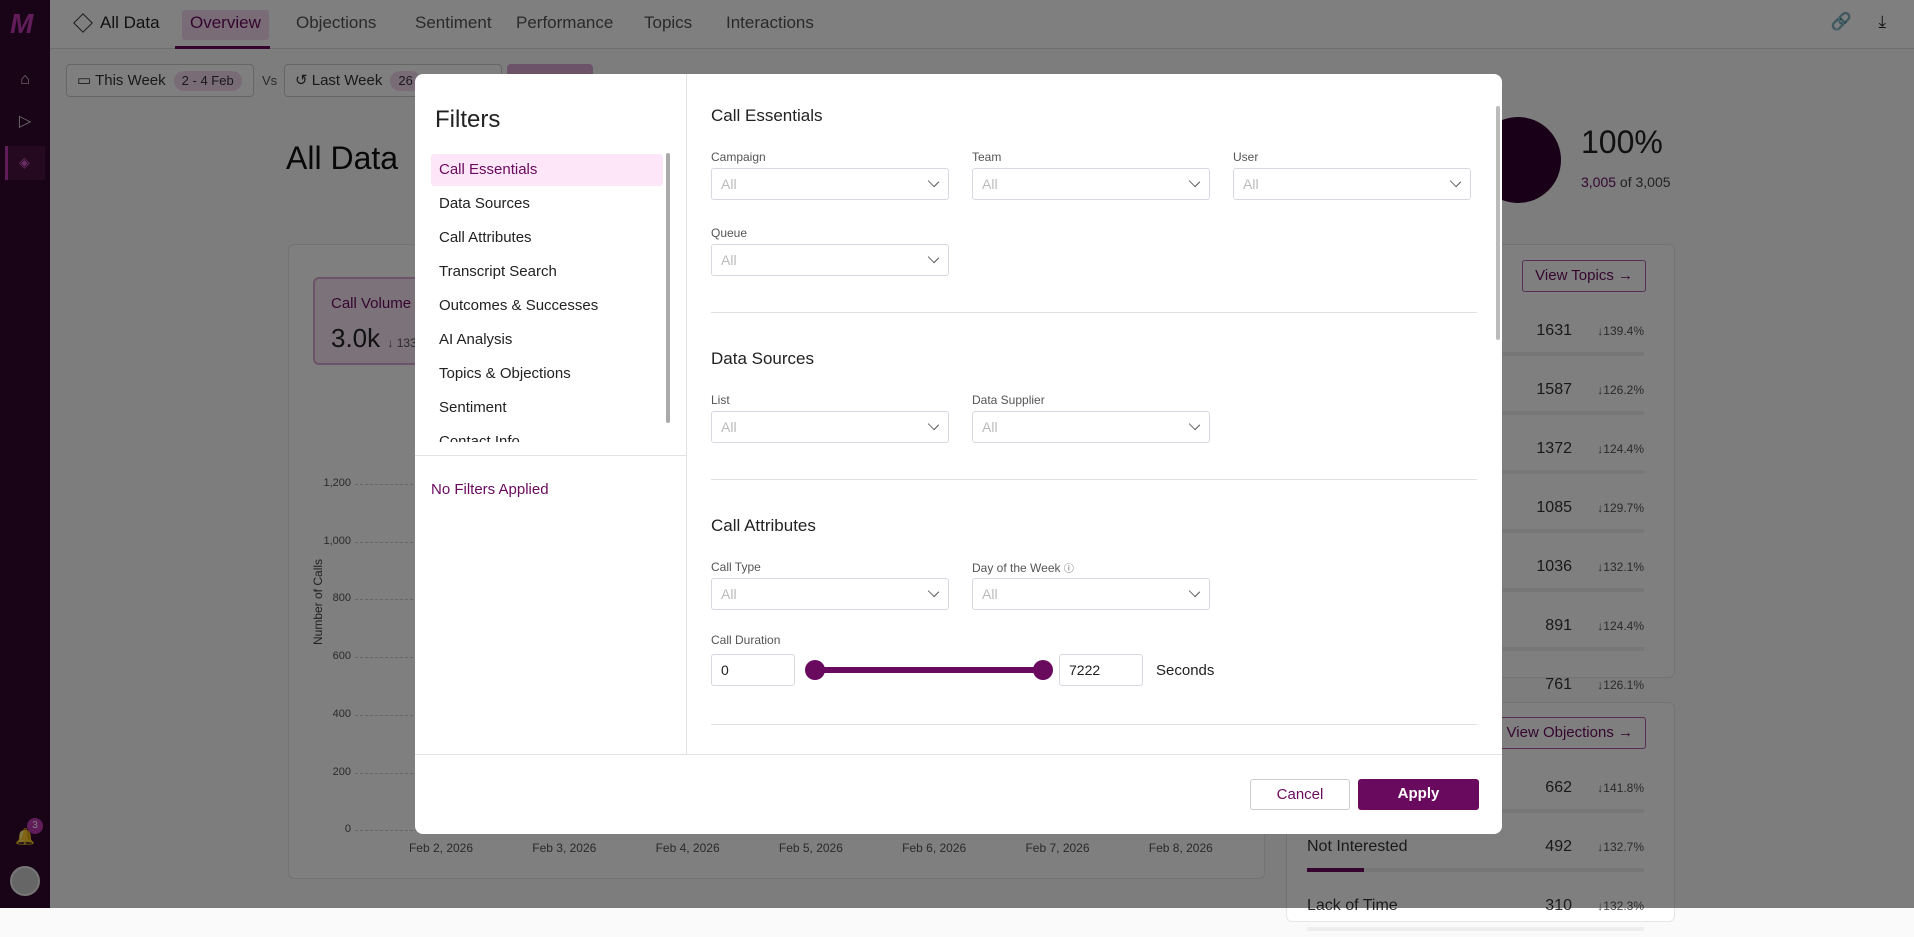 The width and height of the screenshot is (1914, 937). I want to click on filter-nav-item: AI Analysis, so click(547, 340).